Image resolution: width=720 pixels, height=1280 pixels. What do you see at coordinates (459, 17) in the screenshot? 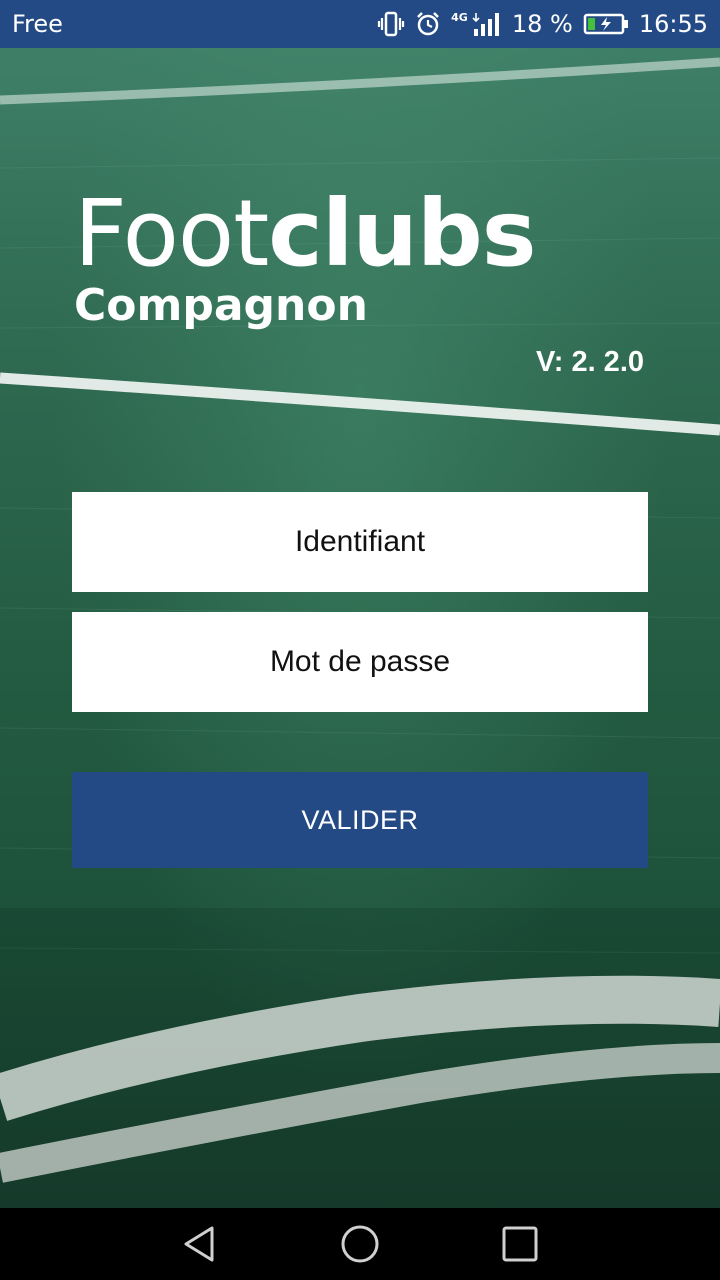
I see `network-type-label: 4G` at bounding box center [459, 17].